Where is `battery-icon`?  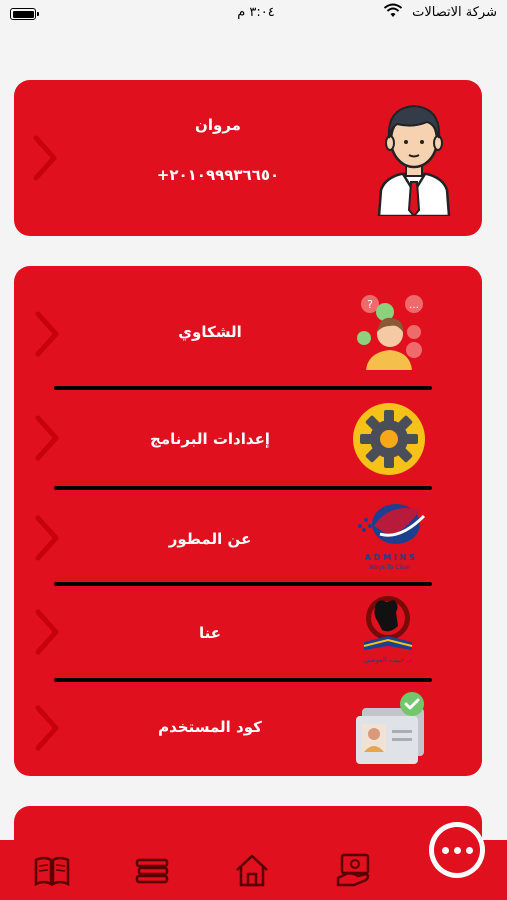
battery-icon is located at coordinates (24, 14).